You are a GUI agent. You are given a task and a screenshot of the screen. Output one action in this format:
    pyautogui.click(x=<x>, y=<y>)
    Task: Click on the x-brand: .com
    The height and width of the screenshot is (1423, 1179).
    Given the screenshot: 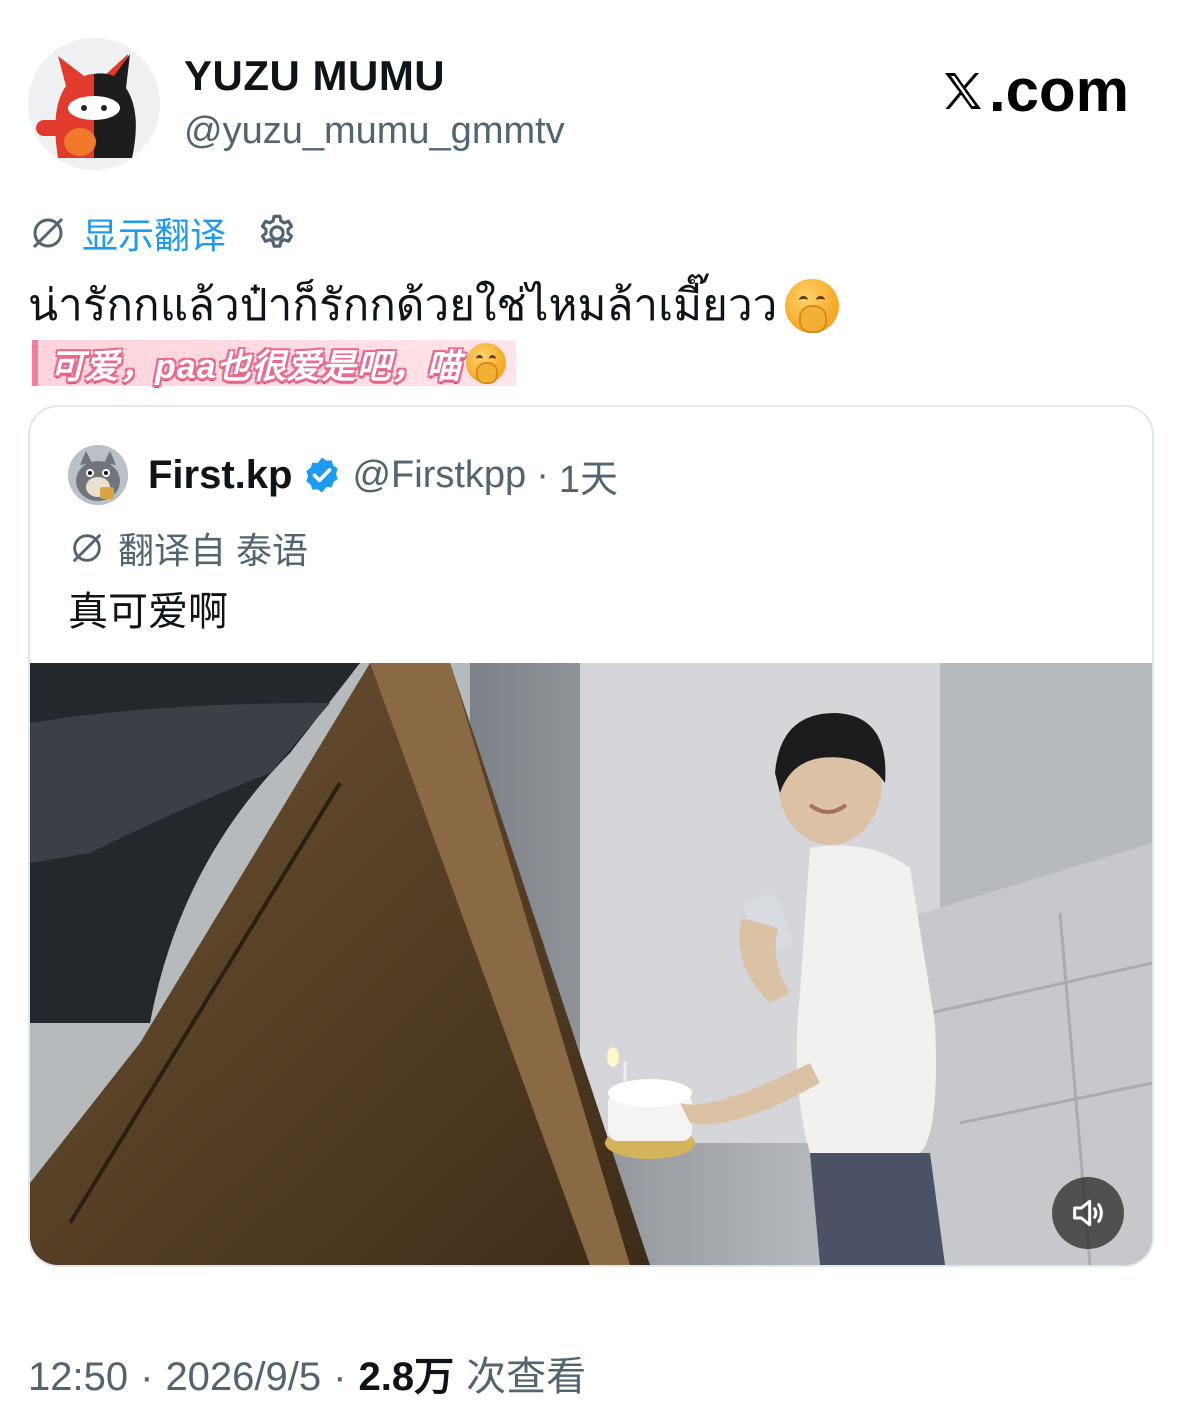 What is the action you would take?
    pyautogui.click(x=1034, y=90)
    